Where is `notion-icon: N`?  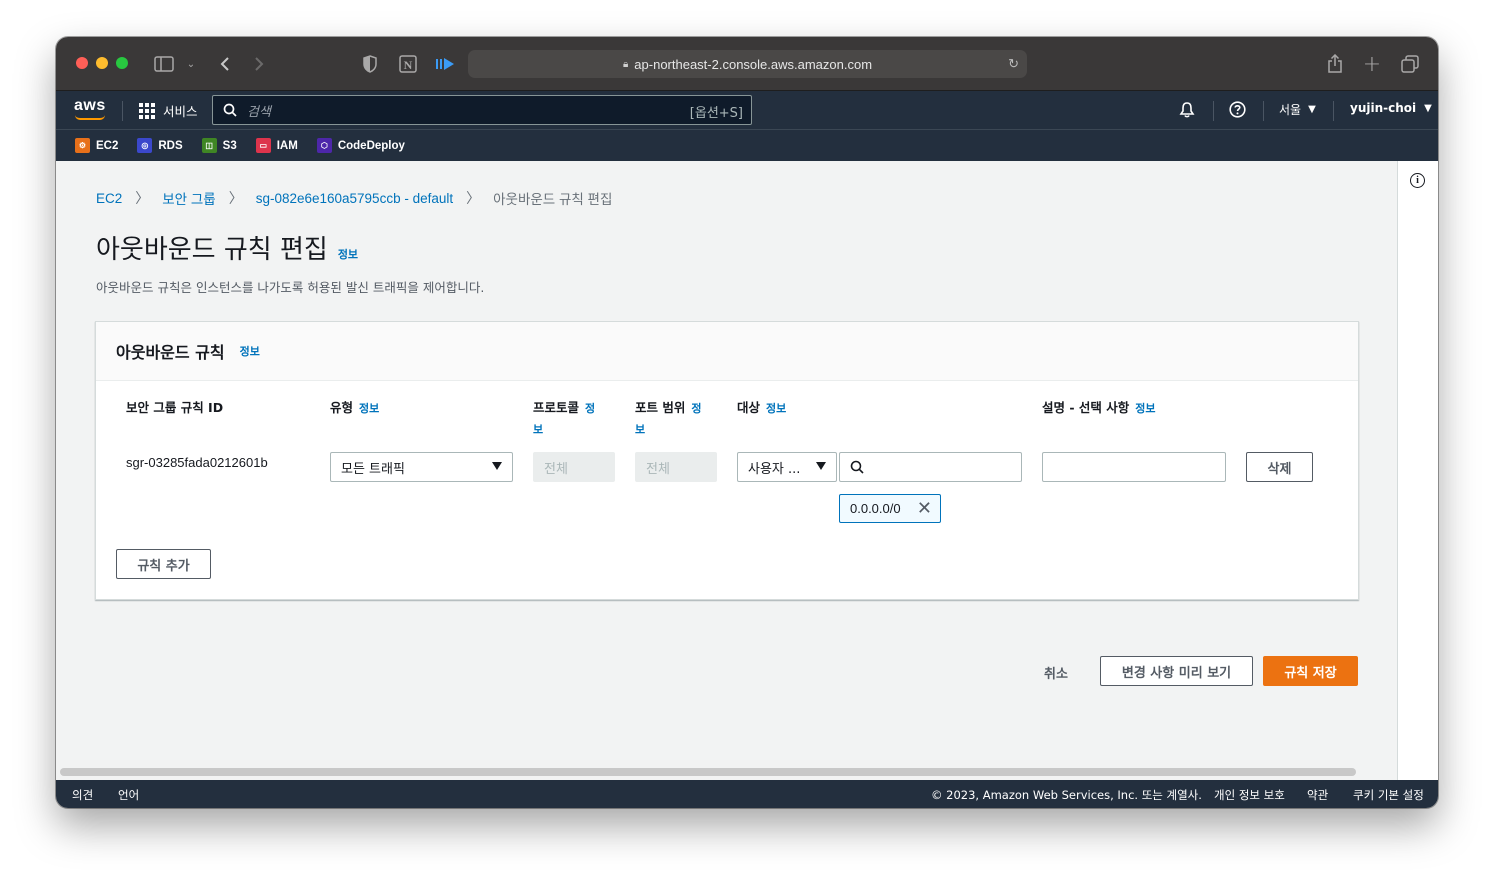
notion-icon: N is located at coordinates (408, 64).